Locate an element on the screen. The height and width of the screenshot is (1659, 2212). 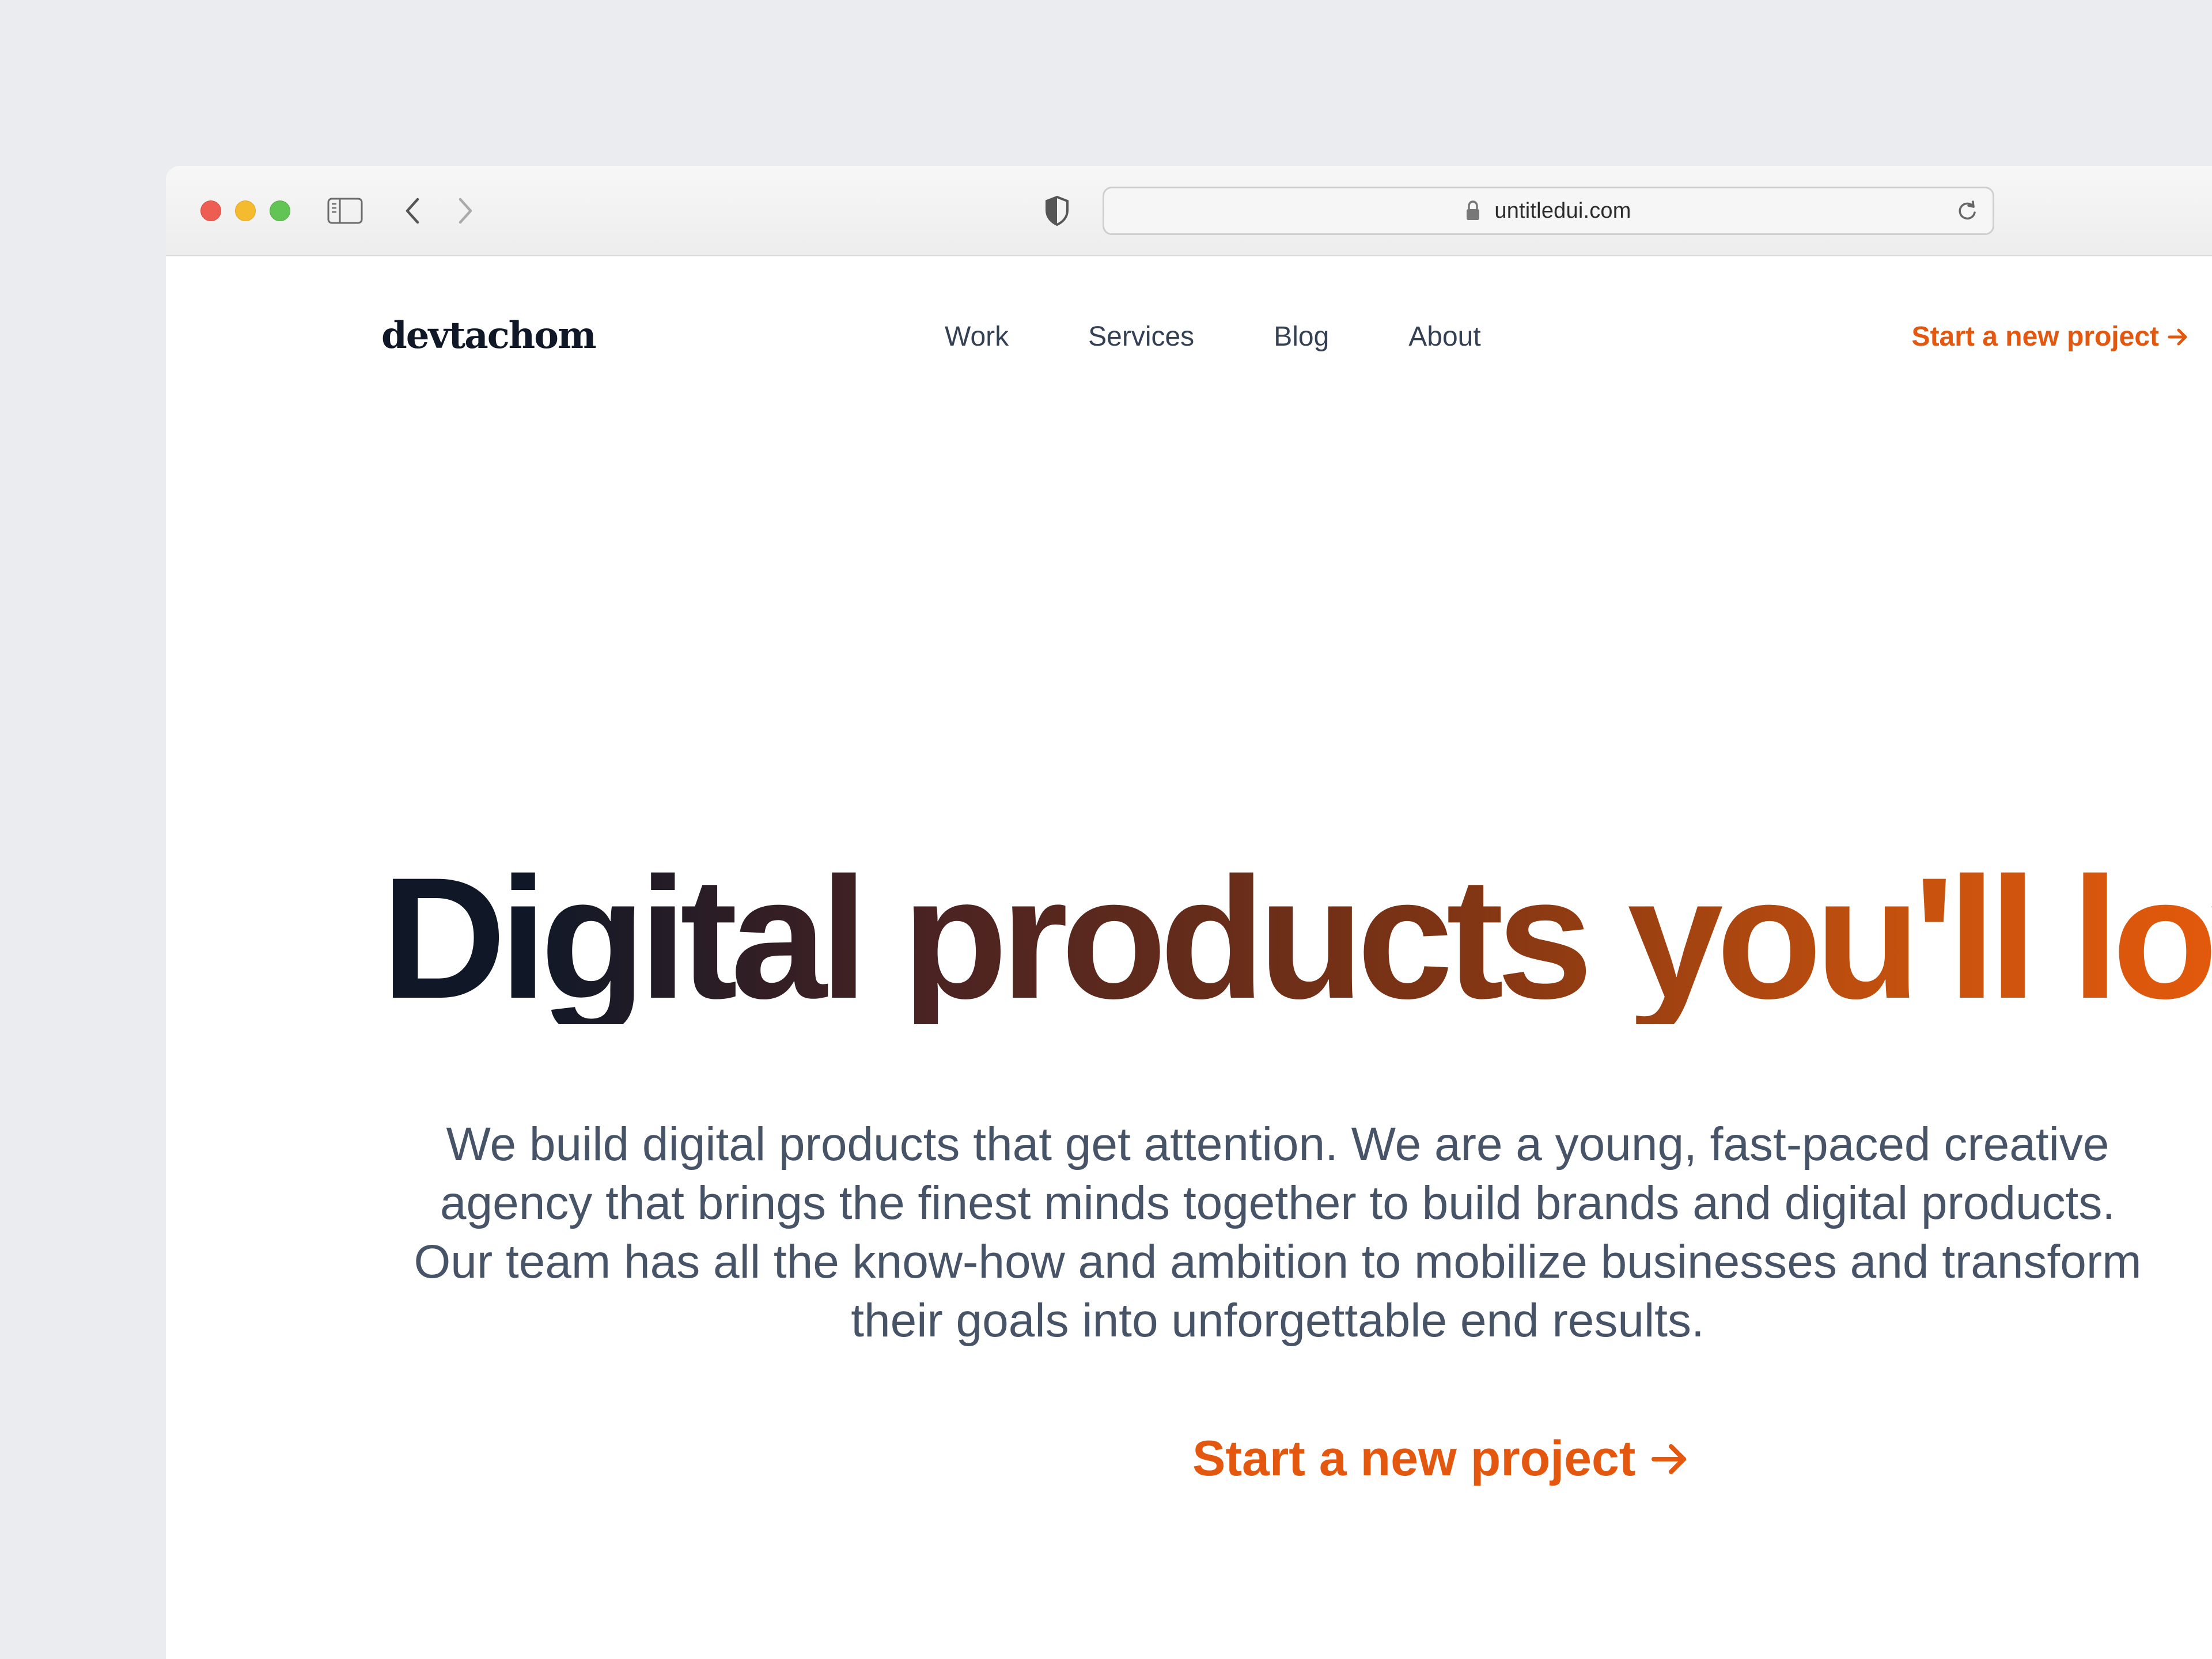
header-cta-label: Start a new project is located at coordinates (2035, 336).